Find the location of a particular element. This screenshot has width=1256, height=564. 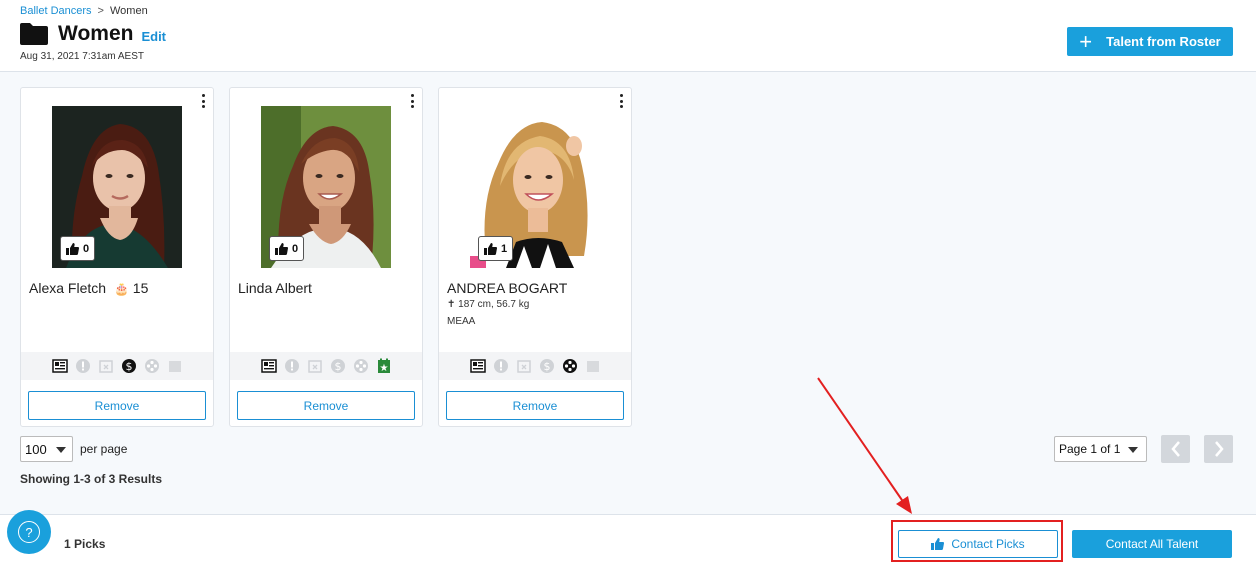

breadcrumb-parent-link: Ballet Dancers is located at coordinates (56, 11).